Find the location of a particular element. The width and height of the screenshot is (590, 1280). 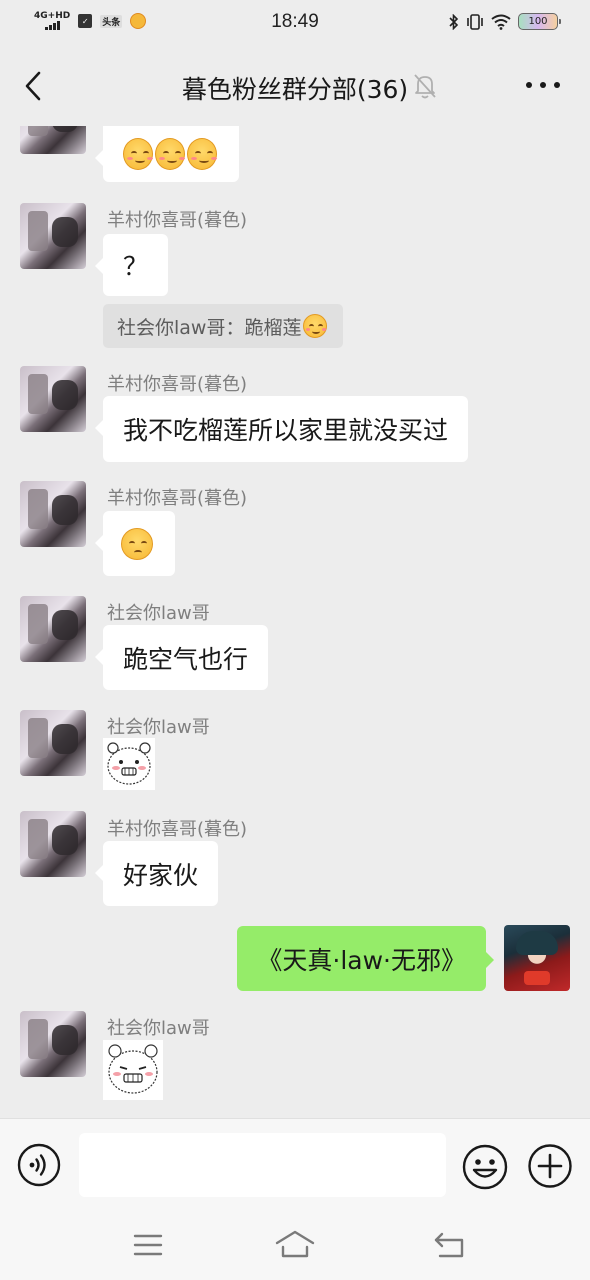

more-dots-icon is located at coordinates (543, 87).